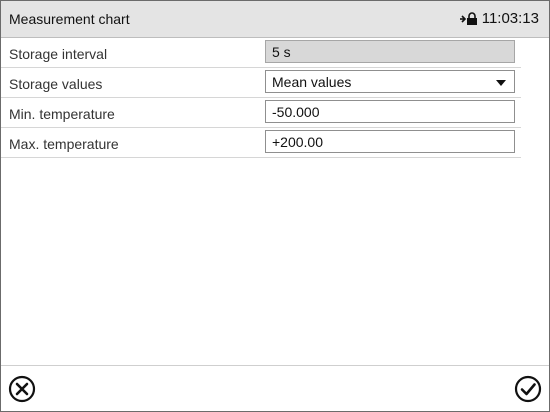 This screenshot has width=550, height=412. I want to click on storage-values-row: Storage values Mean values, so click(261, 83).